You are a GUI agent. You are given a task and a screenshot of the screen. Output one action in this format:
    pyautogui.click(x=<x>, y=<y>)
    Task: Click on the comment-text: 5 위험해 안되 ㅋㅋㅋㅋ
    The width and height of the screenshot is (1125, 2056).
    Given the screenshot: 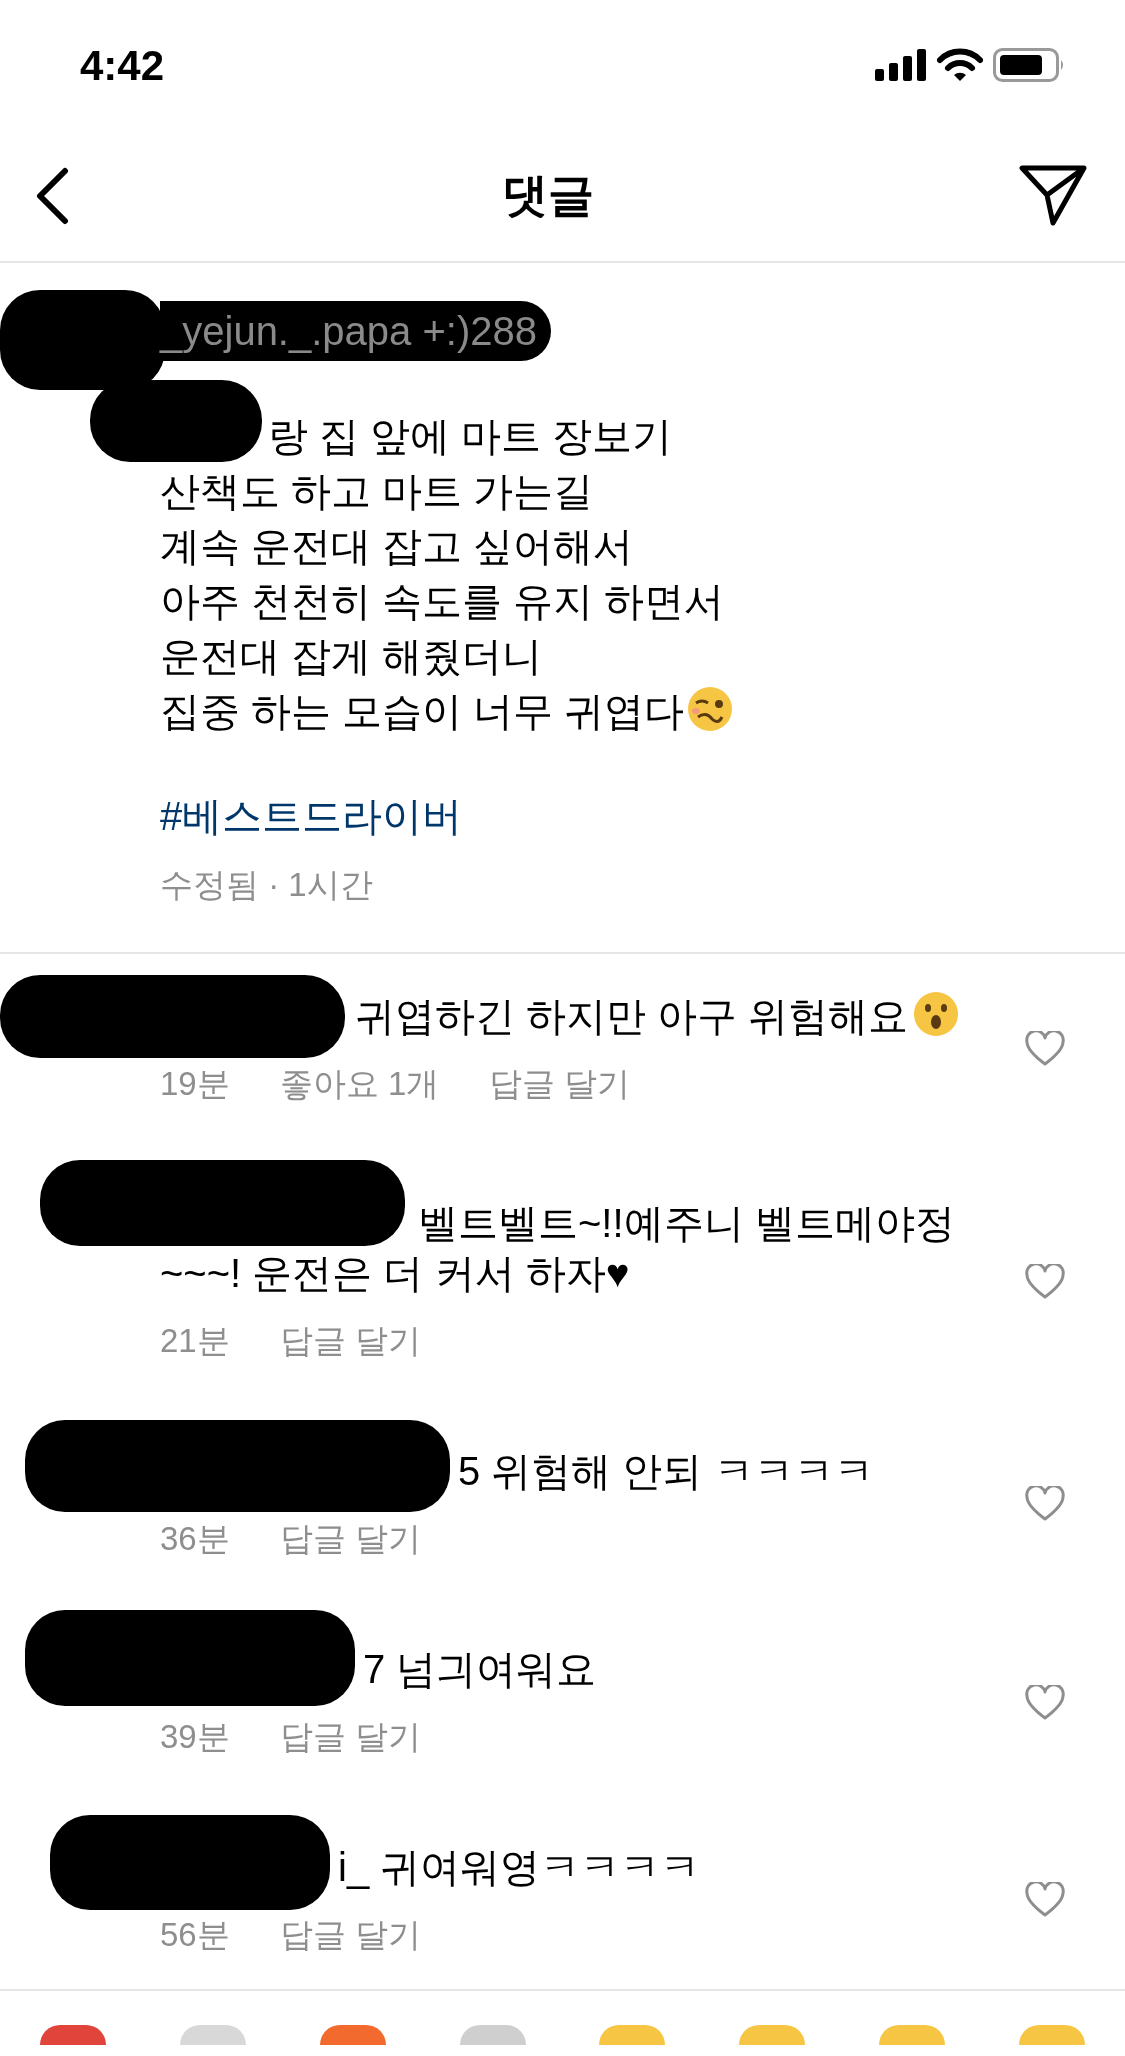 What is the action you would take?
    pyautogui.click(x=666, y=1471)
    